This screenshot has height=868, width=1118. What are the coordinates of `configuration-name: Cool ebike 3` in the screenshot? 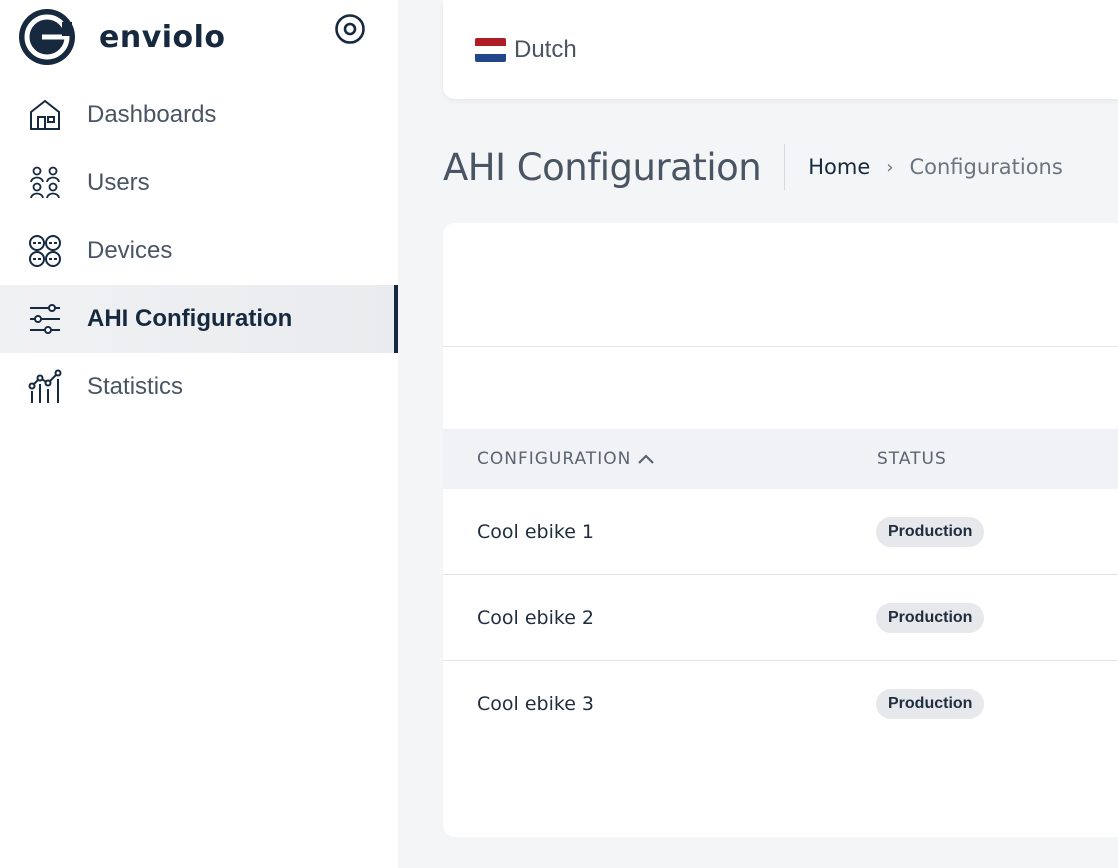 It's located at (536, 704).